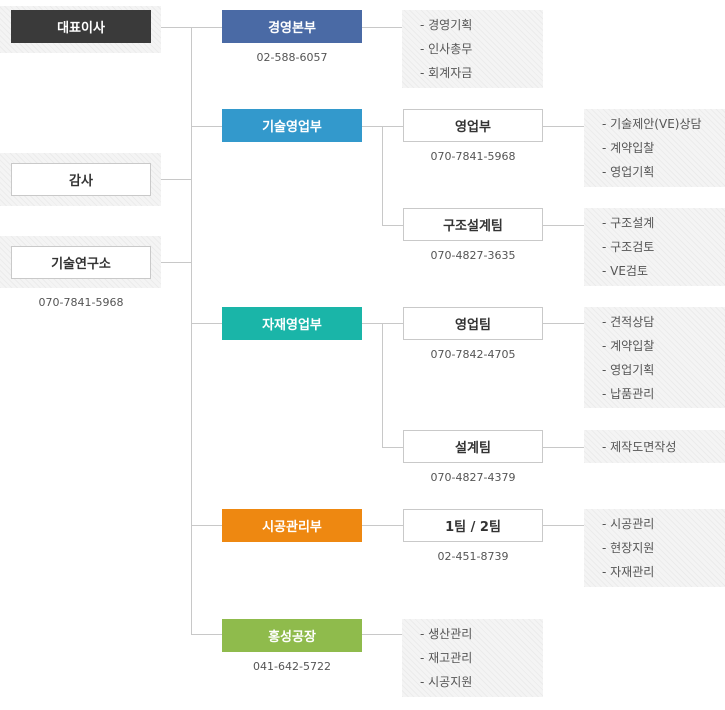 The height and width of the screenshot is (710, 725). Describe the element at coordinates (292, 323) in the screenshot. I see `division-material-sales: 자재영업부` at that location.